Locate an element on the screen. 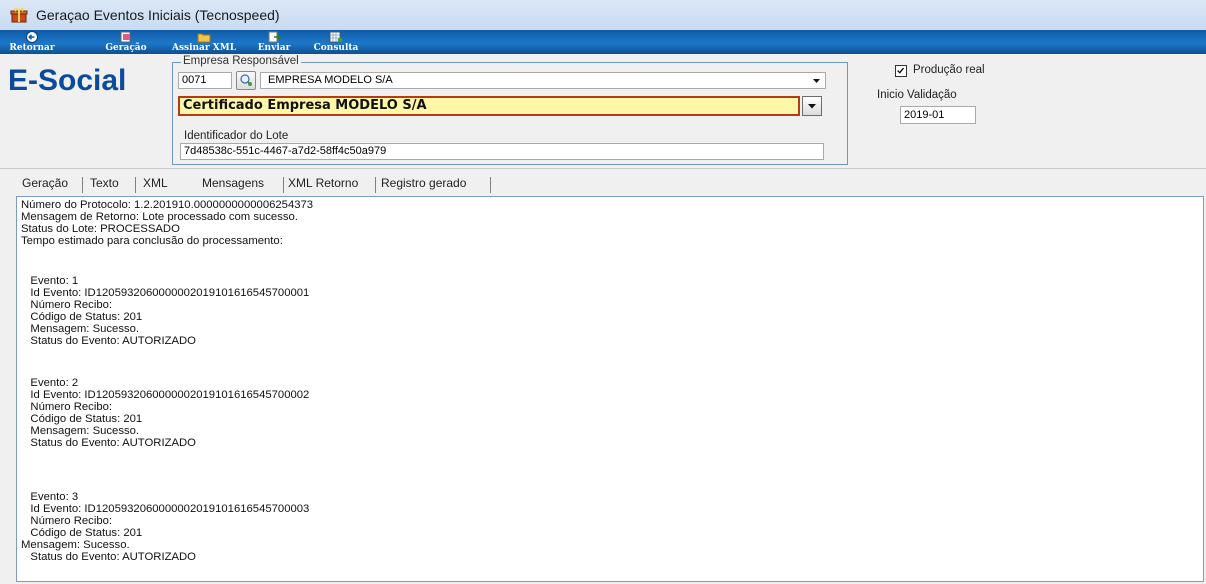 The height and width of the screenshot is (584, 1206). back-arrow-icon is located at coordinates (32, 37).